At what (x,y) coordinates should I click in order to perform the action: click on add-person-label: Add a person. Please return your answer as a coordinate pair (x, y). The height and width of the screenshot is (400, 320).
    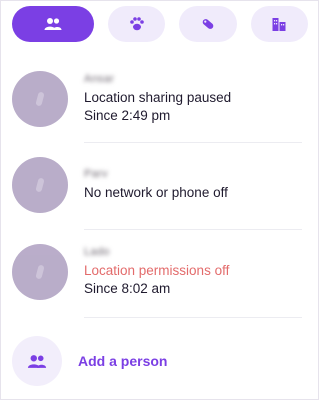
    Looking at the image, I should click on (123, 361).